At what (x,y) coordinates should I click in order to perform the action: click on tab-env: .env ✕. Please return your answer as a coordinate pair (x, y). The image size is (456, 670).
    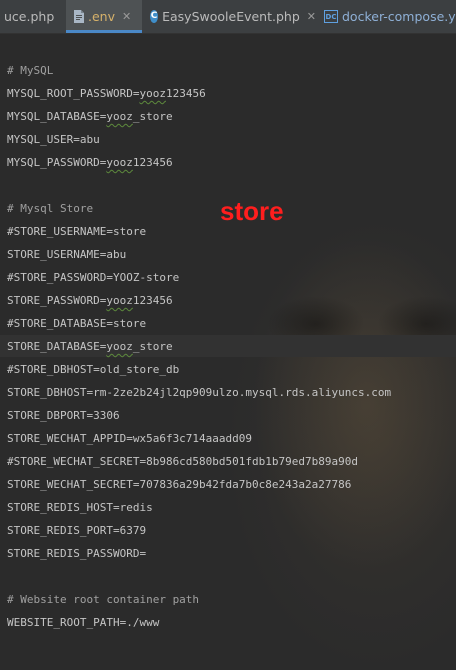
    Looking at the image, I should click on (104, 16).